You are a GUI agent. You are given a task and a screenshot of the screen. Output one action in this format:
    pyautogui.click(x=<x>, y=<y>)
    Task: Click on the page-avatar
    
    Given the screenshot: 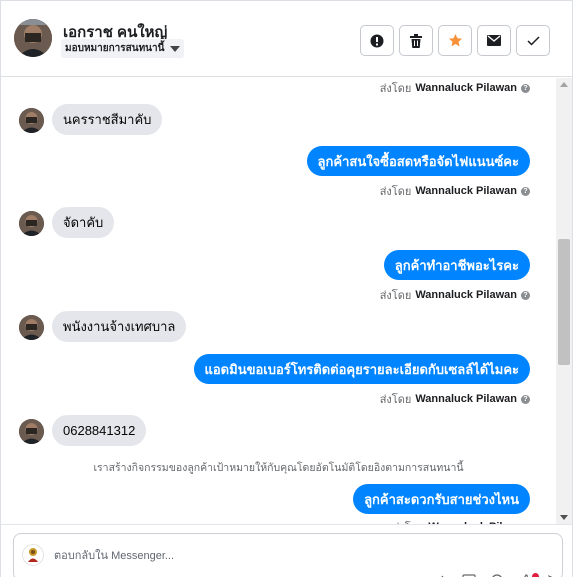 What is the action you would take?
    pyautogui.click(x=33, y=555)
    